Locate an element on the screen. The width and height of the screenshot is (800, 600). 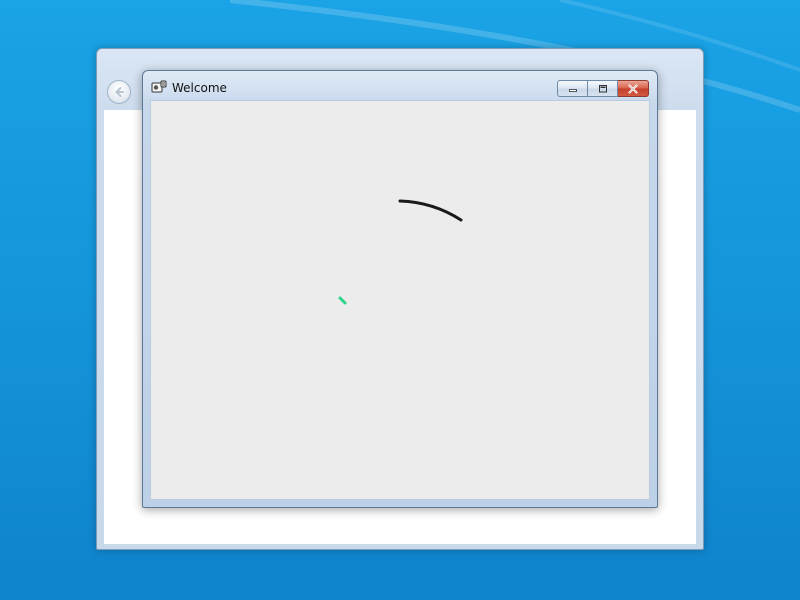
back-arrow-icon is located at coordinates (119, 92).